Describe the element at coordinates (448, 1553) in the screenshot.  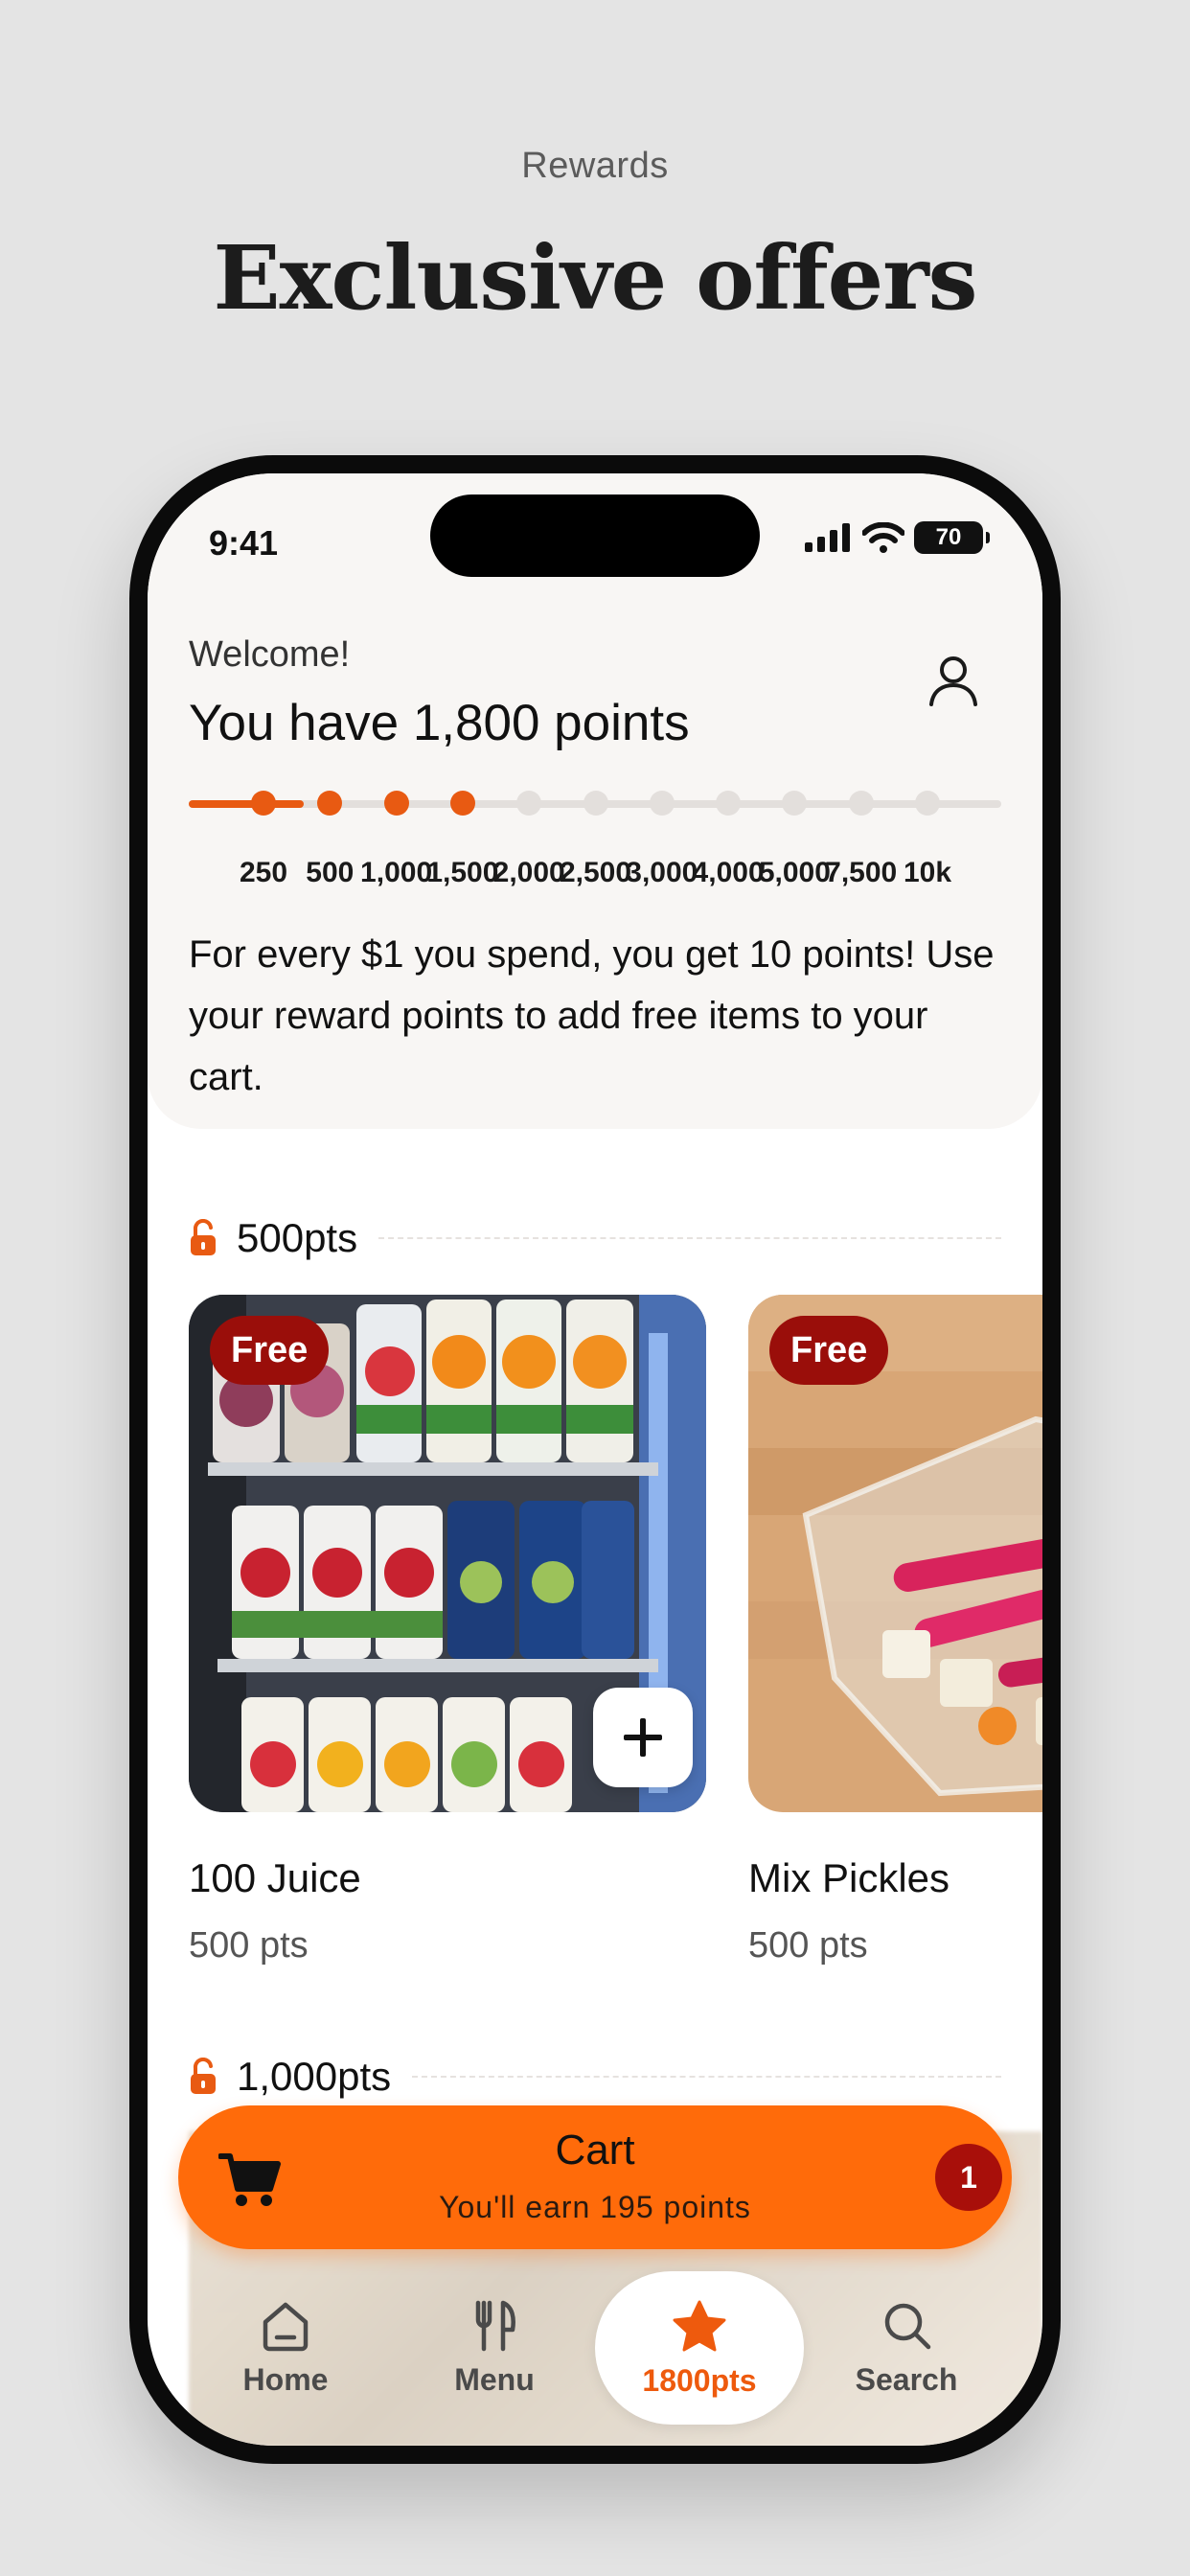
I see `product-image-juice: Free` at that location.